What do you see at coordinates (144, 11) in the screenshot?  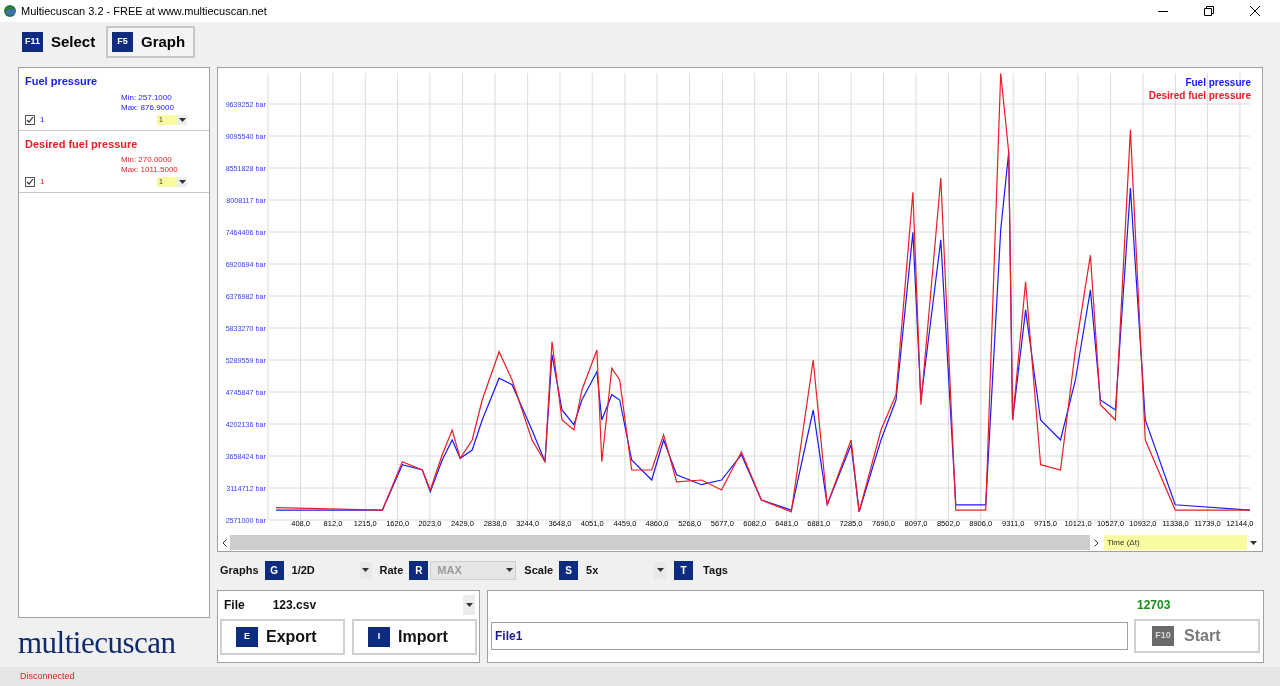 I see `window-title: Multiecuscan 3.2 - FREE at www.multiecuscan.net` at bounding box center [144, 11].